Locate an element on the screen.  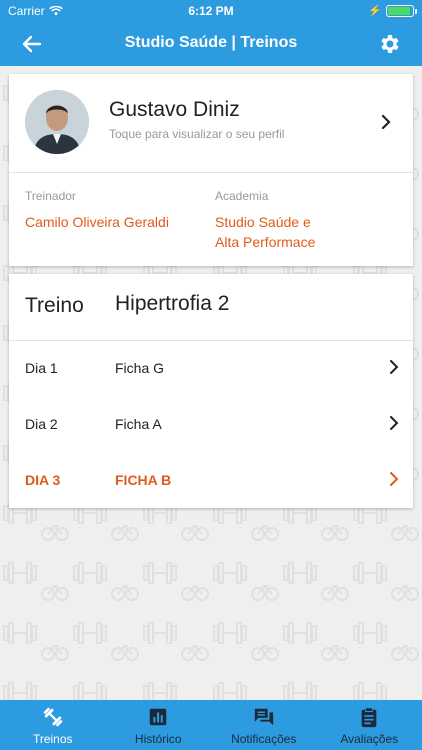
sheet-label: FICHA B is located at coordinates (143, 480).